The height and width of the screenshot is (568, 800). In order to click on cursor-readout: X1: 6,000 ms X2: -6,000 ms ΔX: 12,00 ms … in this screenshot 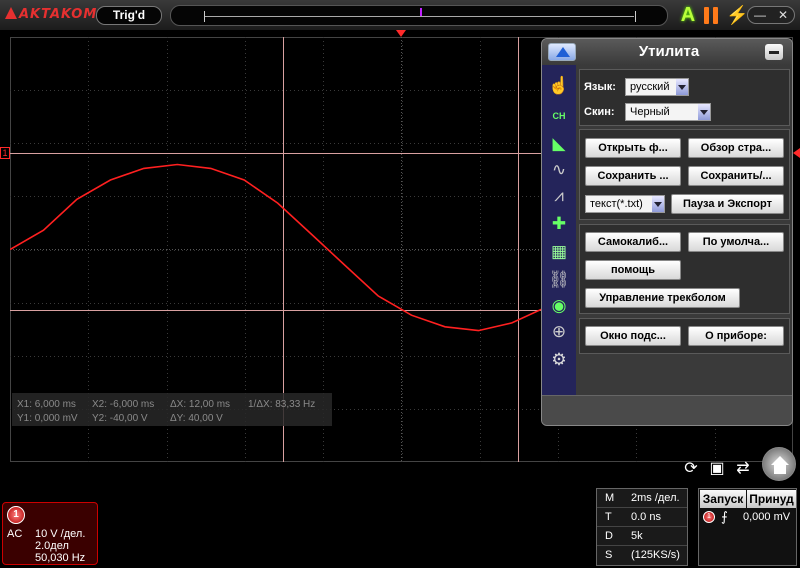, I will do `click(172, 409)`.